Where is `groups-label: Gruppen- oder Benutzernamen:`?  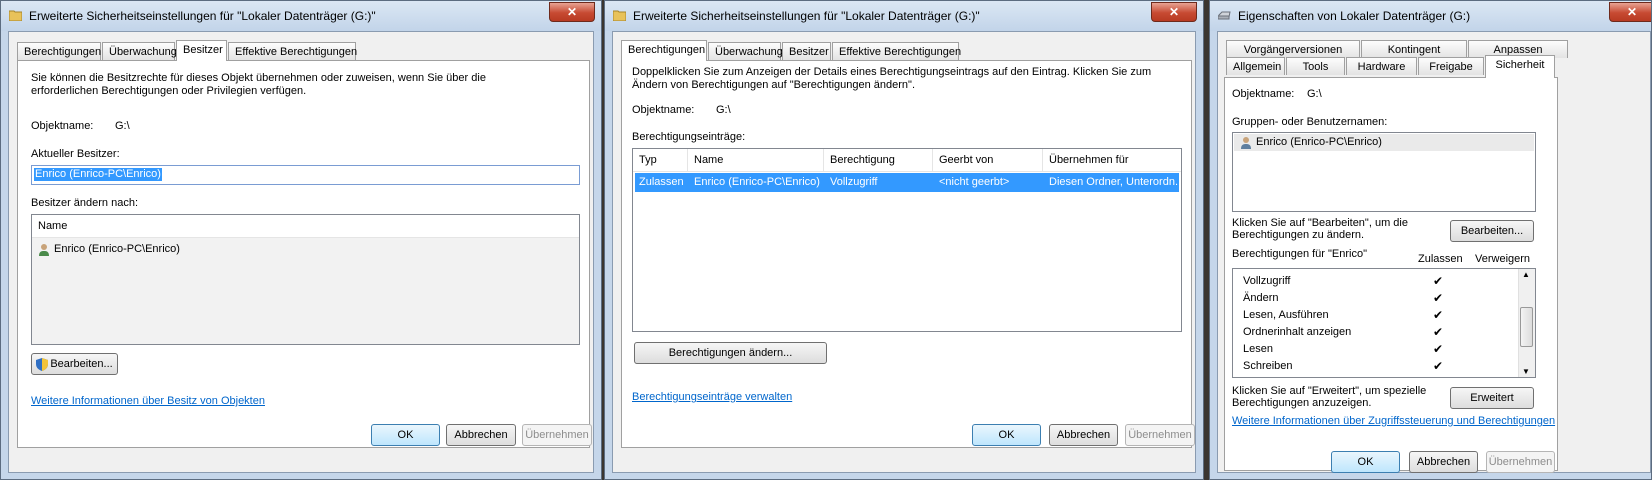 groups-label: Gruppen- oder Benutzernamen: is located at coordinates (1310, 122).